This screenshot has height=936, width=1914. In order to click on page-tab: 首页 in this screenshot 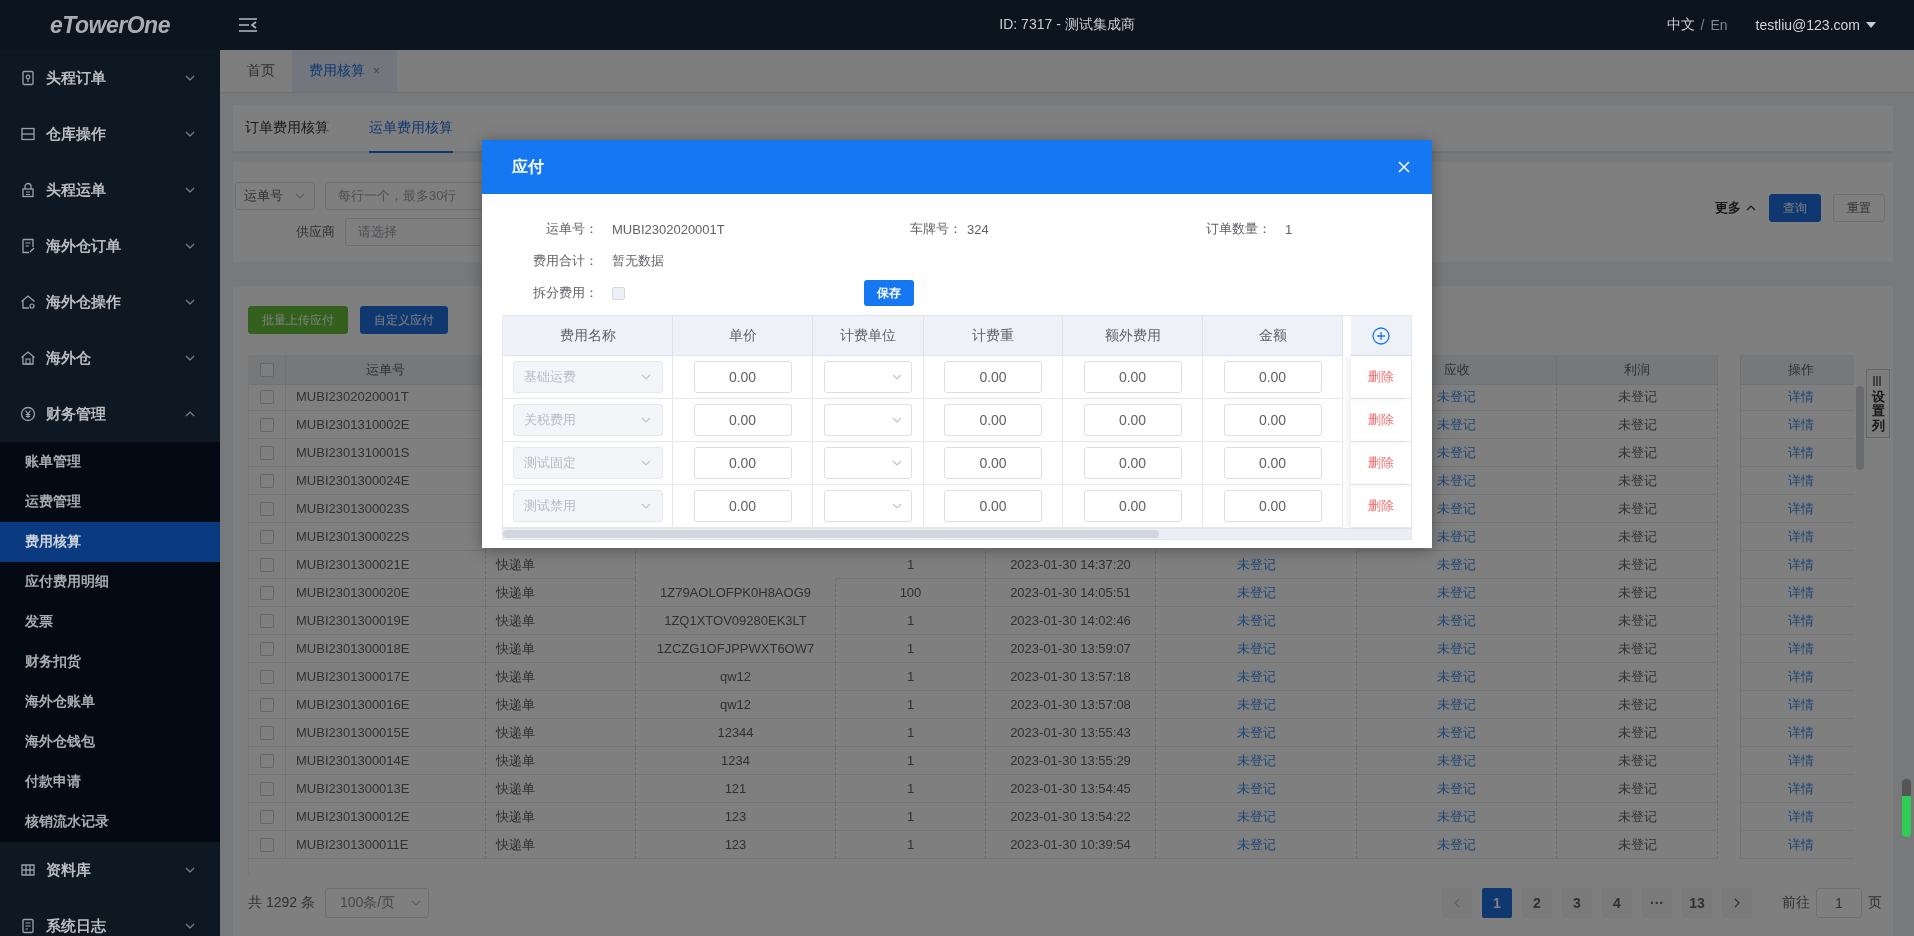, I will do `click(261, 71)`.